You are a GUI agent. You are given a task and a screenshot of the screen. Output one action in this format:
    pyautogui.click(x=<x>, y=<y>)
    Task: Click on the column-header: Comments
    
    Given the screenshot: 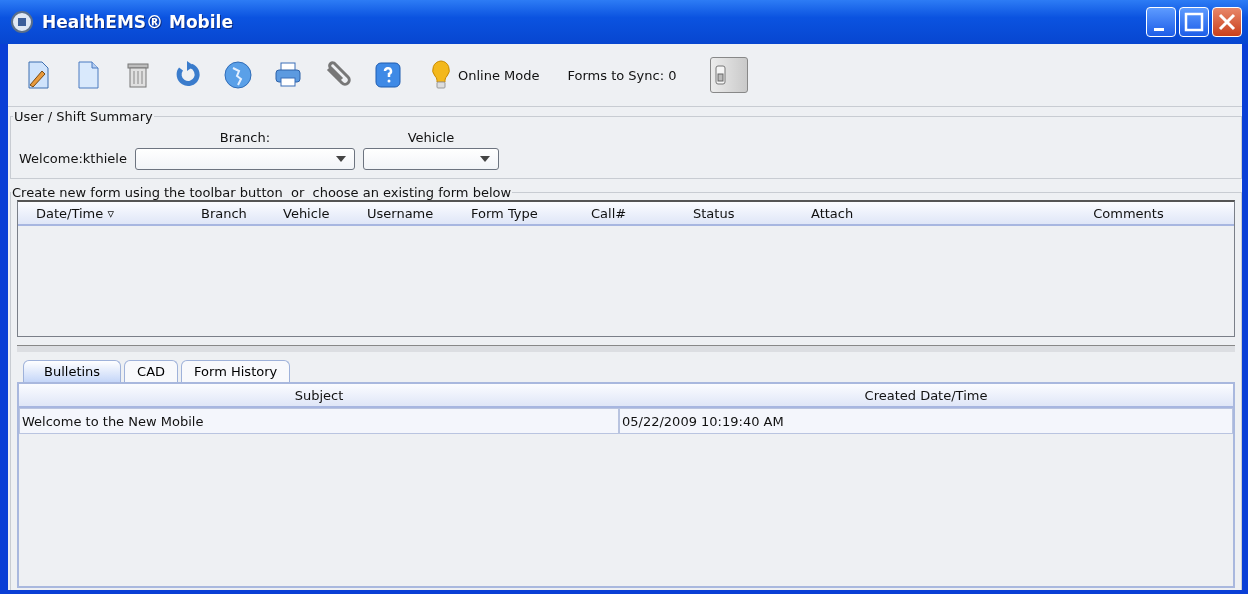 What is the action you would take?
    pyautogui.click(x=1128, y=213)
    